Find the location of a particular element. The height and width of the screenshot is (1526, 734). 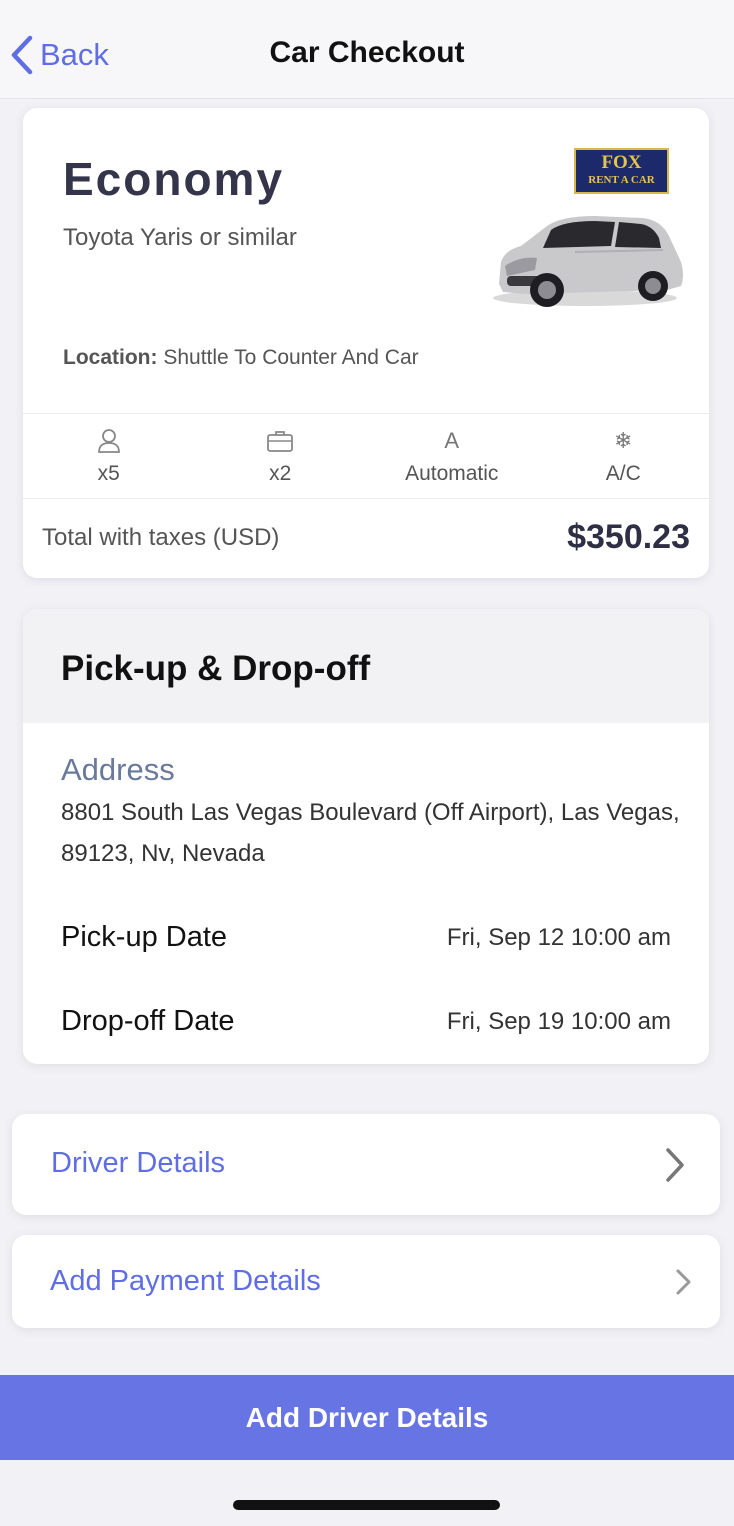

location-label: Location: is located at coordinates (110, 357).